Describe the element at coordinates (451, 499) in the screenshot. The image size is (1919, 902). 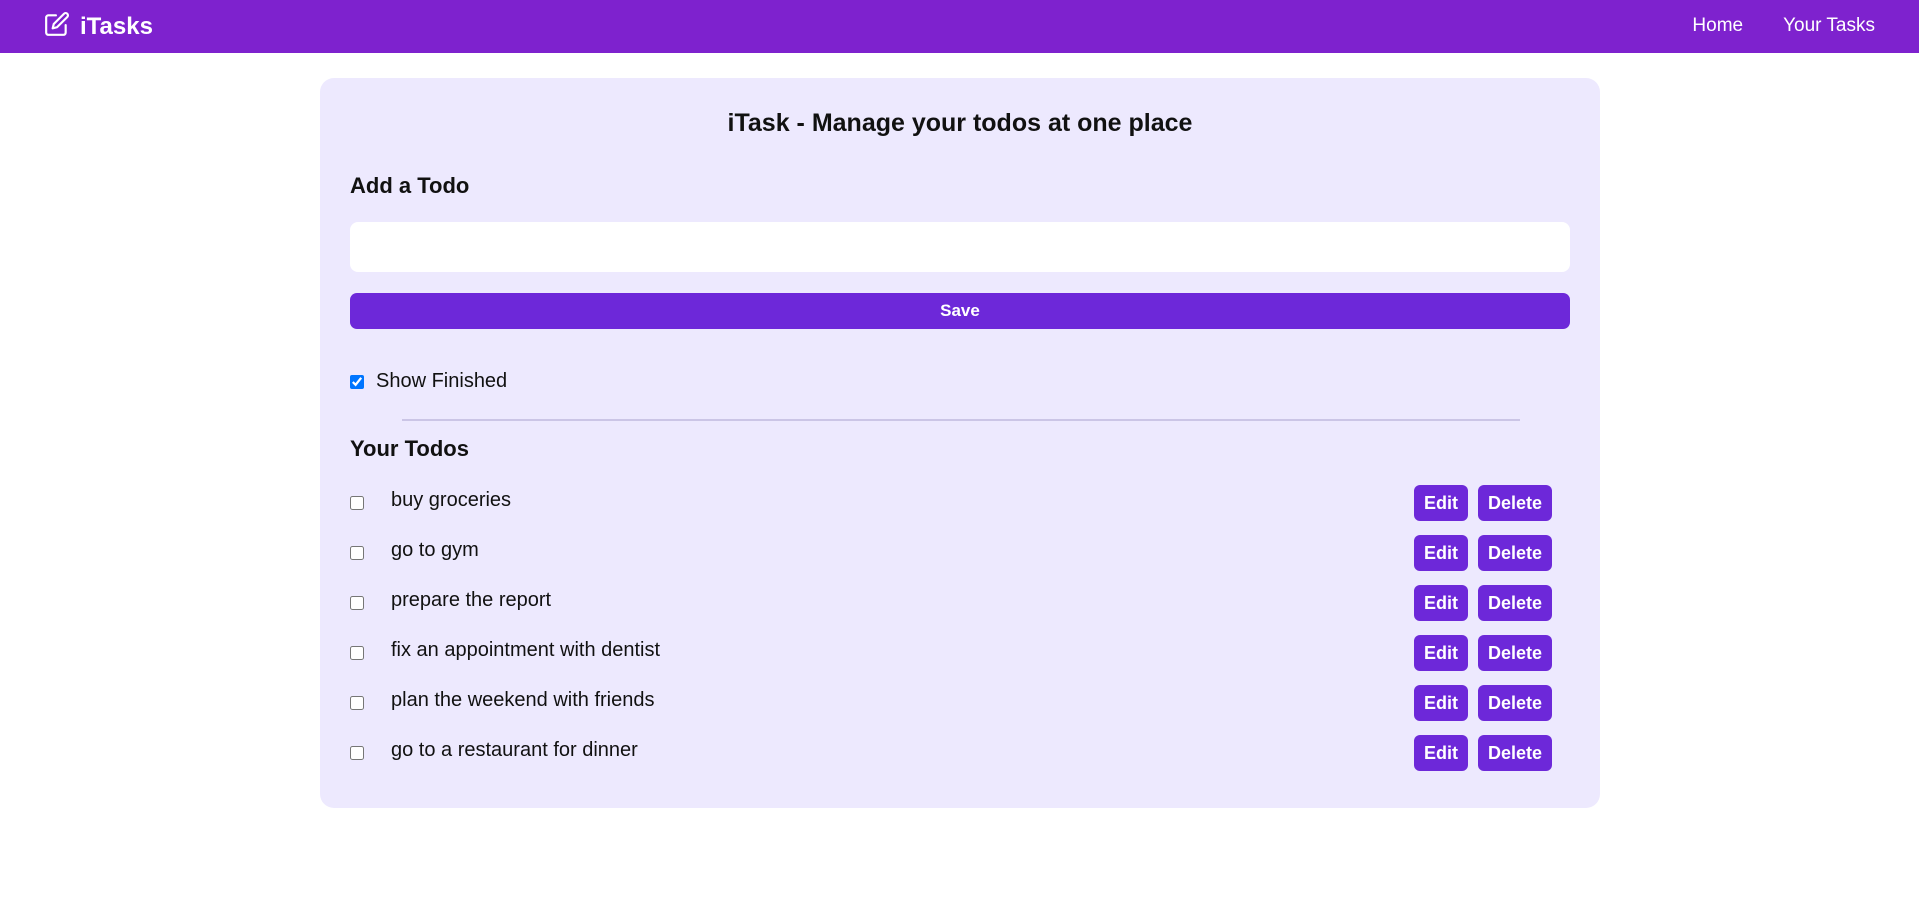
I see `todo-text: buy groceries` at that location.